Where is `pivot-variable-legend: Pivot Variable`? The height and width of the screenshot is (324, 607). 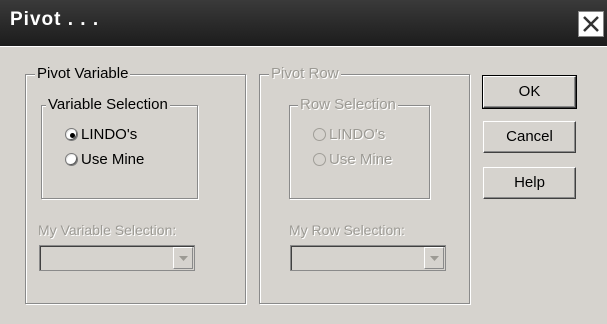 pivot-variable-legend: Pivot Variable is located at coordinates (83, 74).